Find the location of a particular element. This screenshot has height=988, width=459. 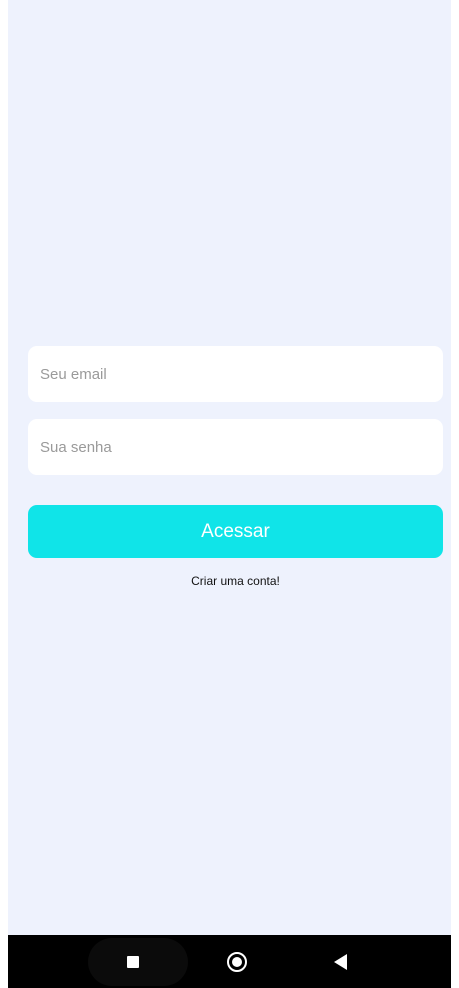

home-button is located at coordinates (237, 961).